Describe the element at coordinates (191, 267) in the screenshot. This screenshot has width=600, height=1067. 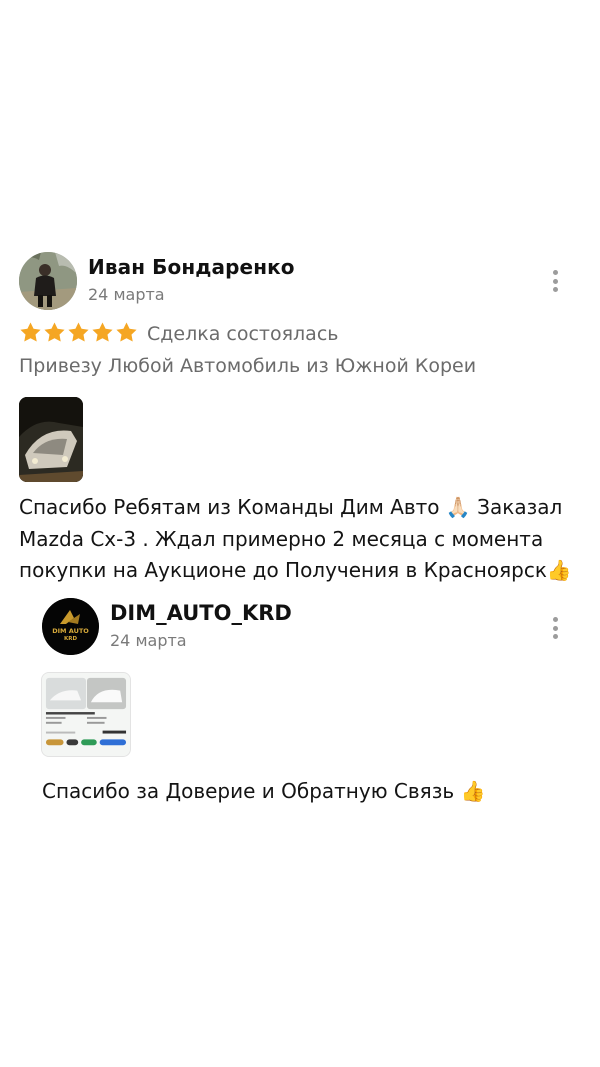
I see `author-name: Иван Бондаренко` at that location.